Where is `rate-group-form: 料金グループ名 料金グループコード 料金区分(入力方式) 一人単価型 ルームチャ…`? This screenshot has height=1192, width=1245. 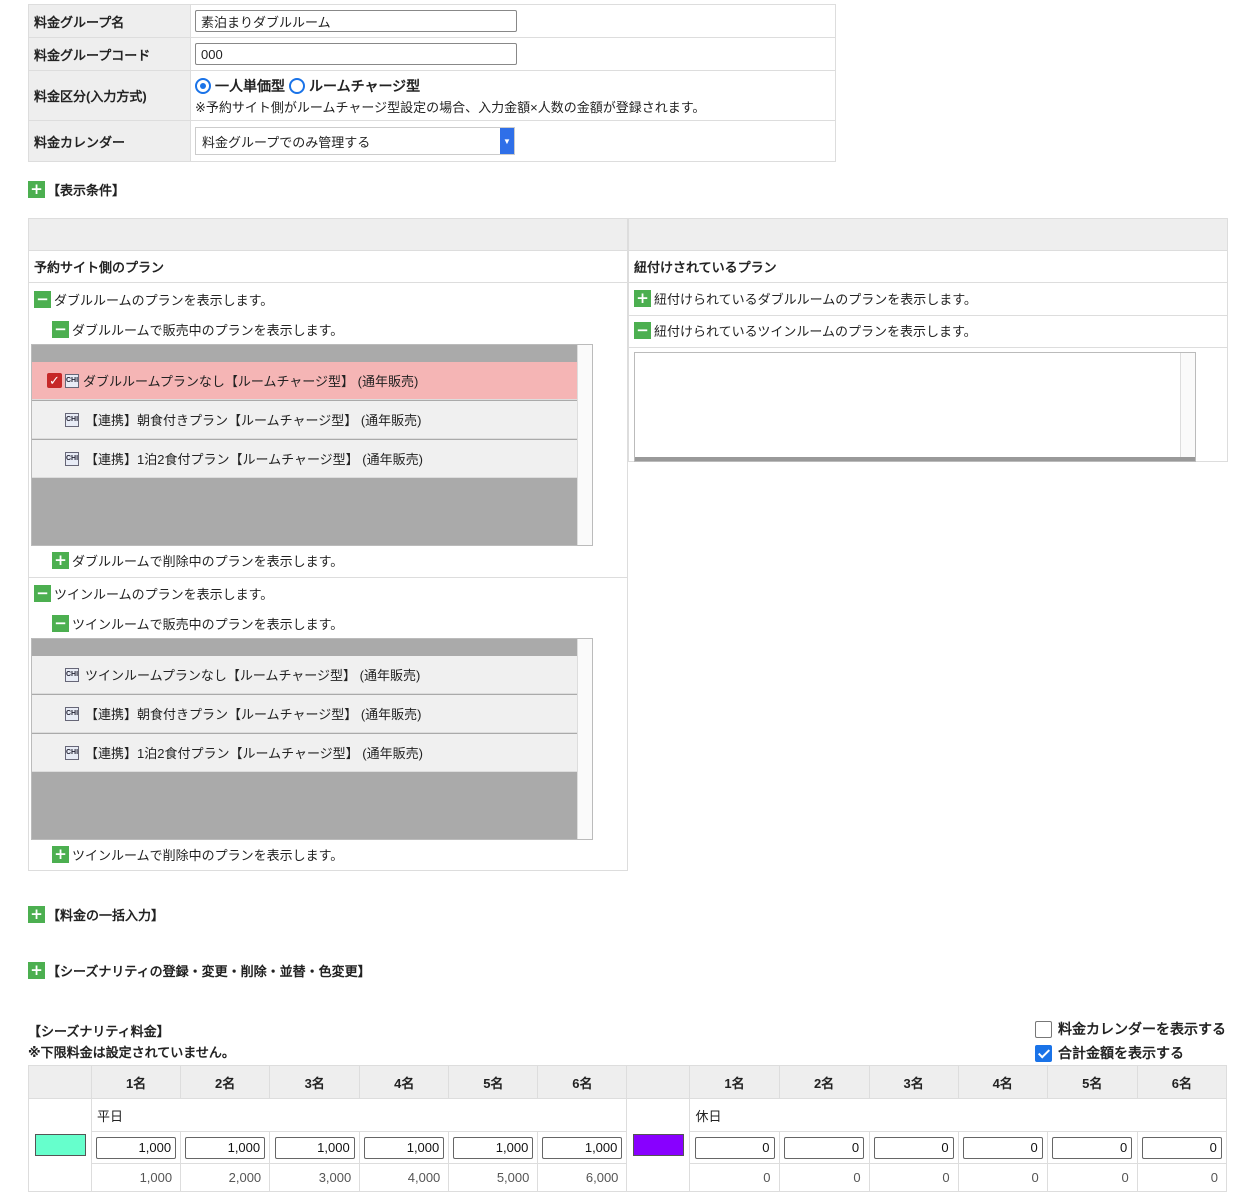 rate-group-form: 料金グループ名 料金グループコード 料金区分(入力方式) 一人単価型 ルームチャ… is located at coordinates (432, 83).